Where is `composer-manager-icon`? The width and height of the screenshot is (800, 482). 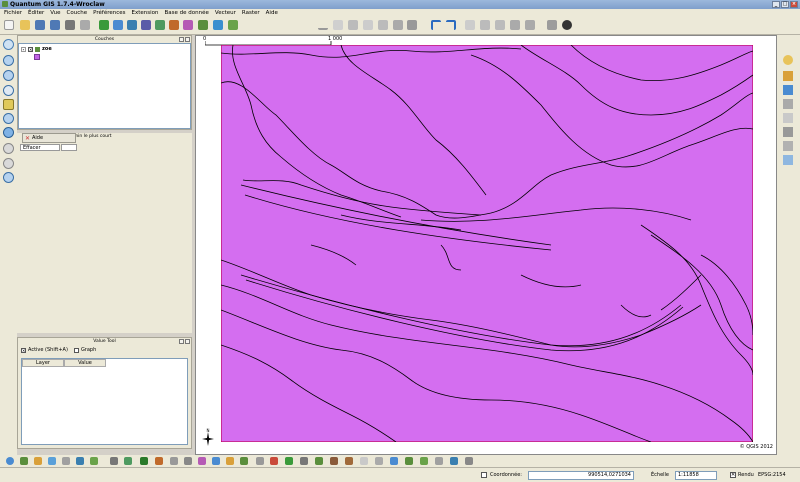 composer-manager-icon is located at coordinates (85, 25).